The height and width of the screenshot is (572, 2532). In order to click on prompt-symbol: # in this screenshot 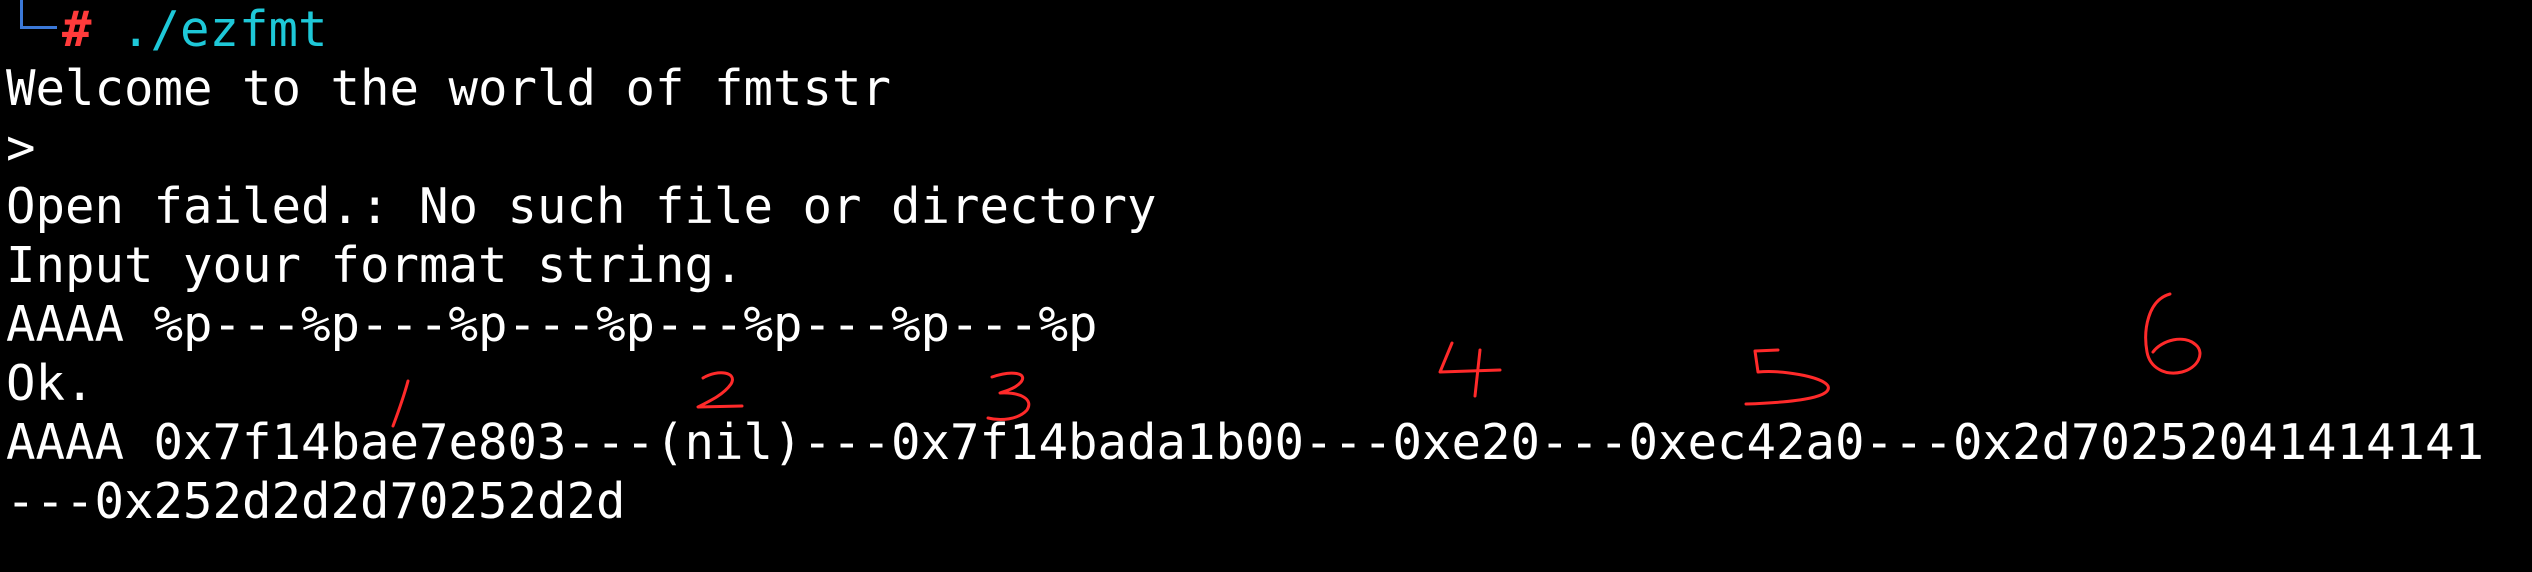, I will do `click(77, 29)`.